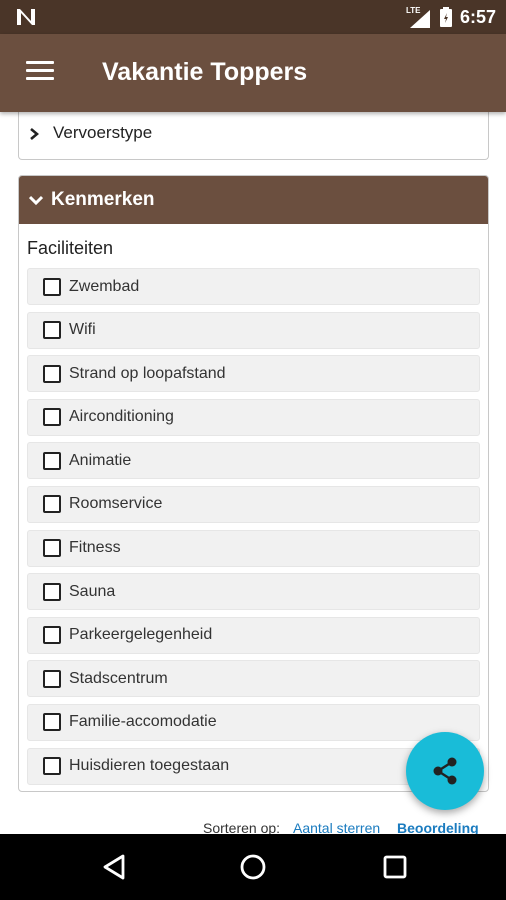 This screenshot has width=506, height=900. Describe the element at coordinates (419, 17) in the screenshot. I see `signal-icon: LTE` at that location.